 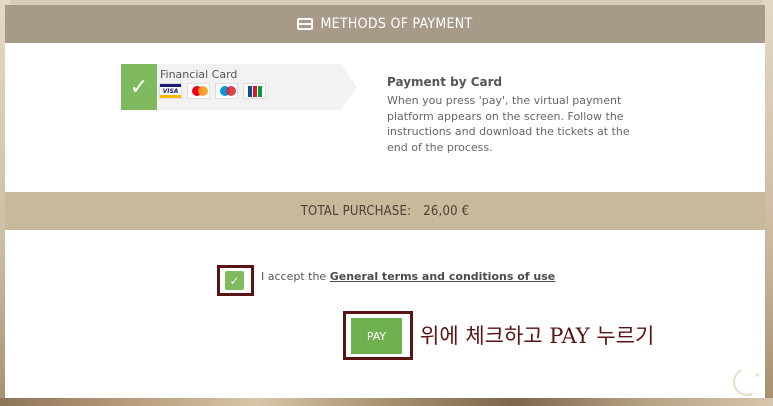 I want to click on visa-logo: VISA, so click(x=170, y=91).